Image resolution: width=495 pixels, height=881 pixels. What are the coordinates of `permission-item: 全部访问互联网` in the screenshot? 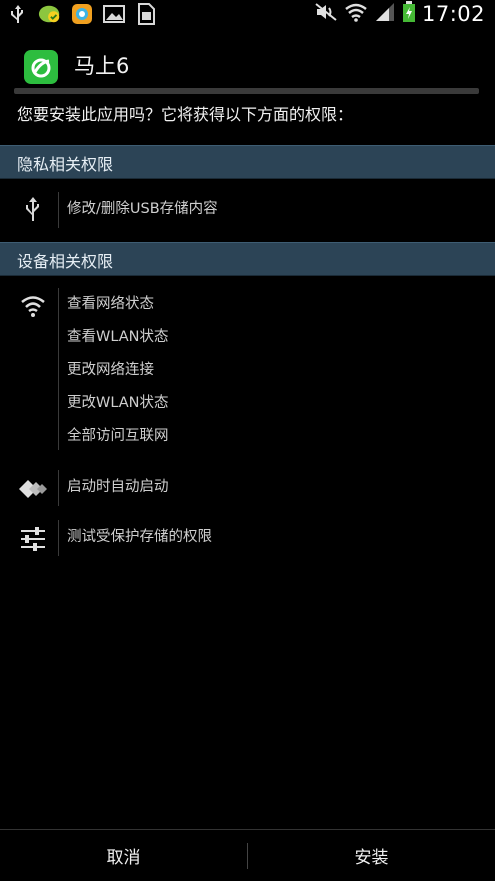 It's located at (118, 436).